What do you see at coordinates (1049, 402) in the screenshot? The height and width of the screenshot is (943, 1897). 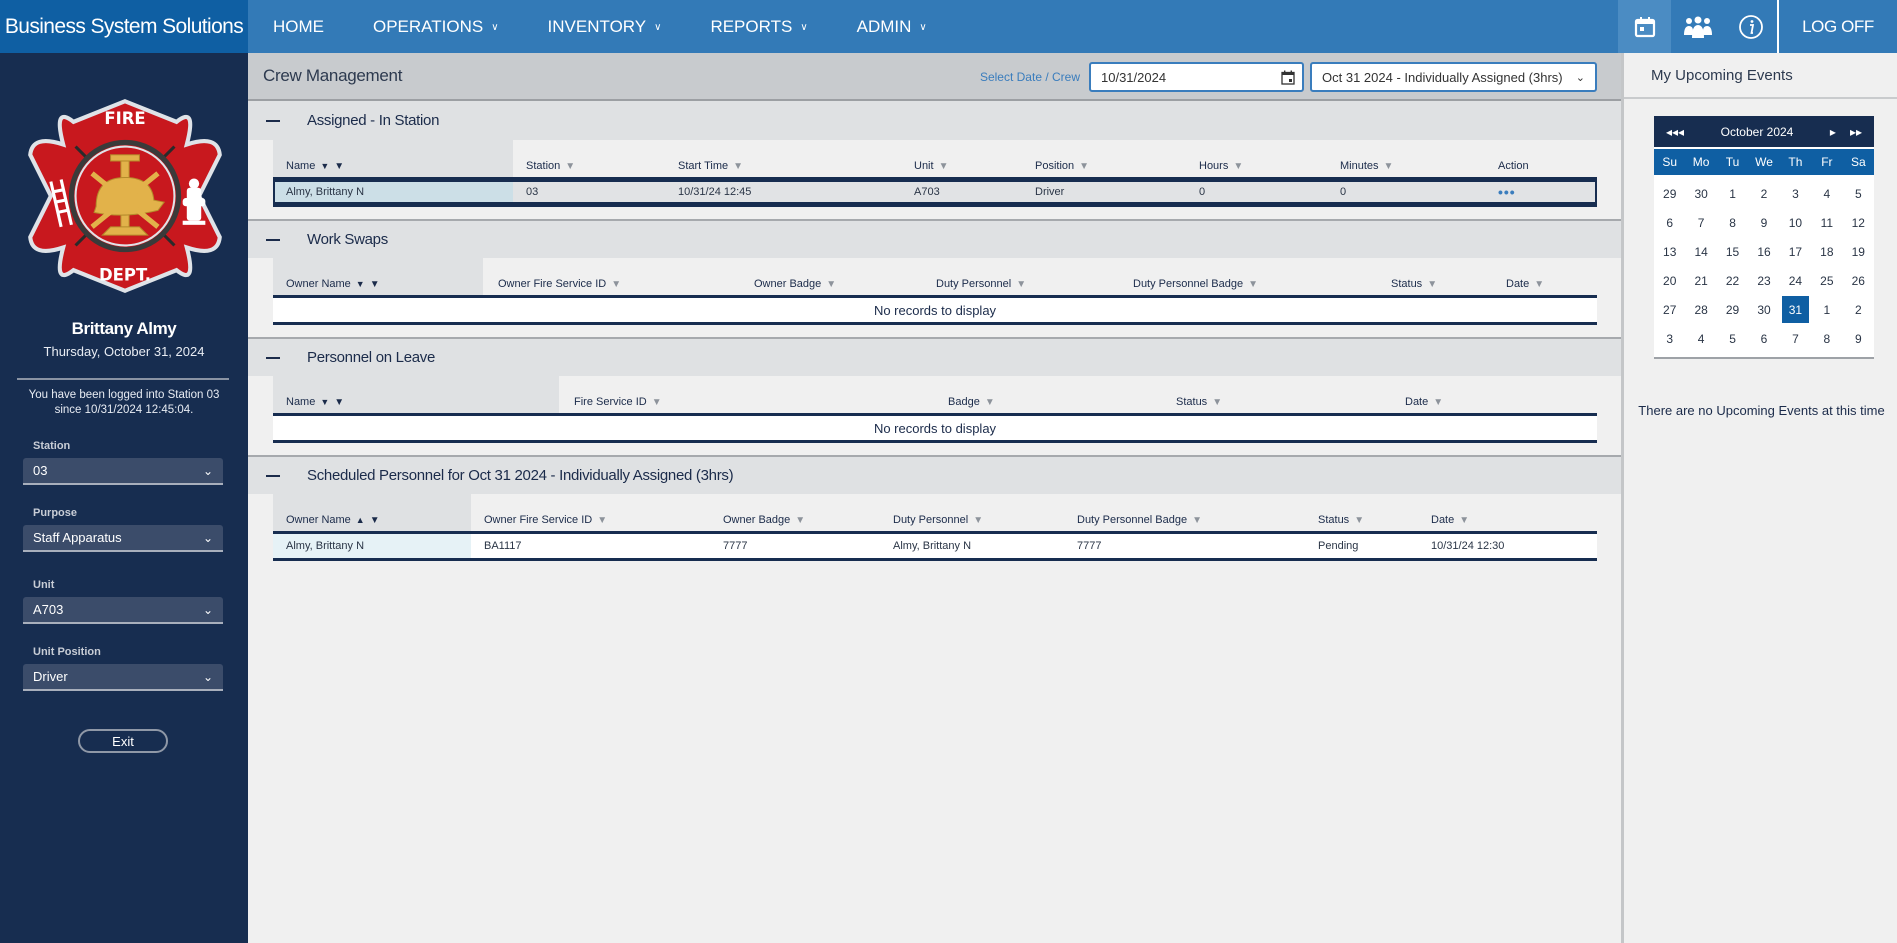 I see `column-header-badge: Badge ▼` at bounding box center [1049, 402].